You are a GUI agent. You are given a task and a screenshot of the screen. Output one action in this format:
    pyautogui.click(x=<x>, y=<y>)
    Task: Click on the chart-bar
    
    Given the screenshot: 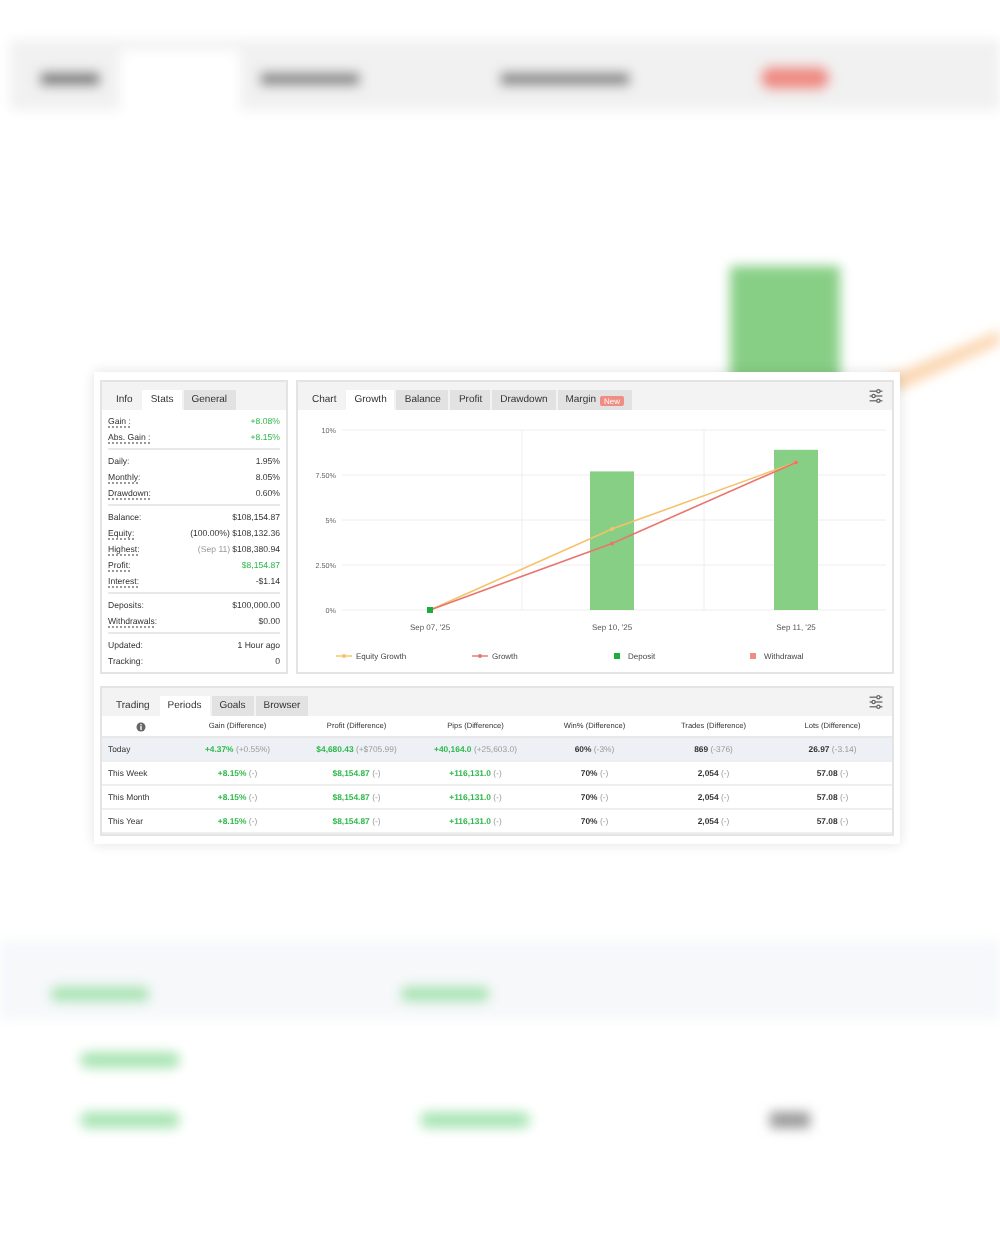 What is the action you would take?
    pyautogui.click(x=612, y=540)
    